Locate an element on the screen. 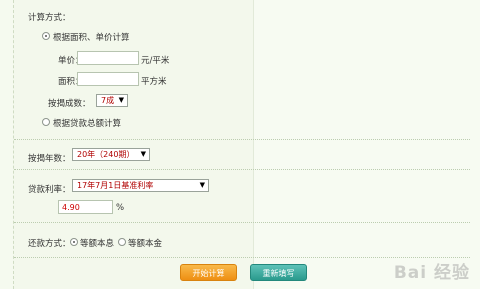 This screenshot has width=480, height=289. mortgage-ratio-value: 7成 is located at coordinates (108, 100).